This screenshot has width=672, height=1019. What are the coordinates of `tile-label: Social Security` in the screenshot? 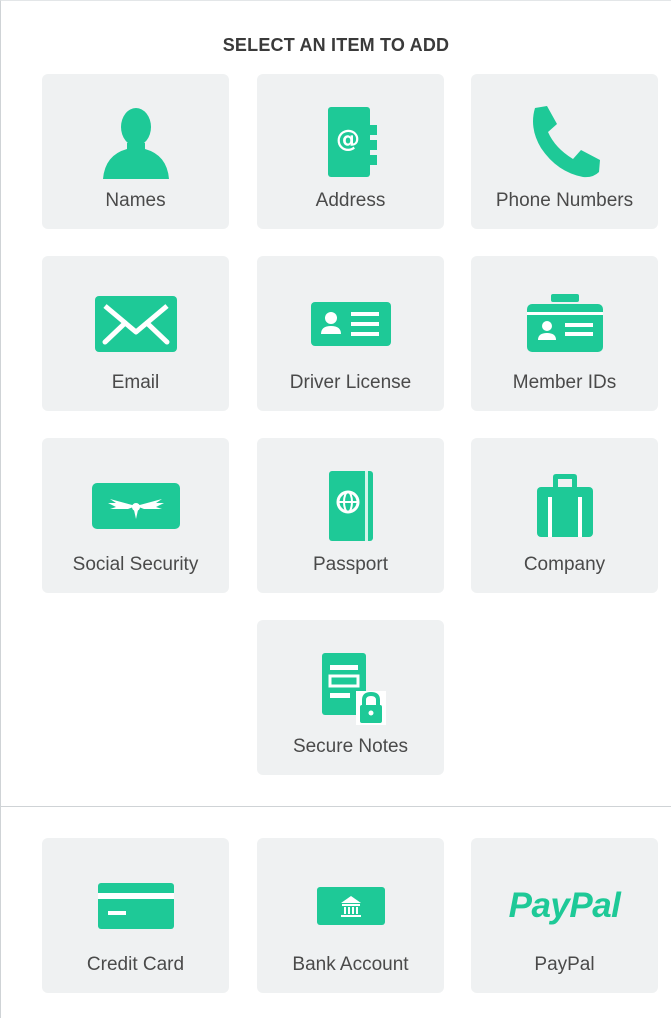 It's located at (135, 564).